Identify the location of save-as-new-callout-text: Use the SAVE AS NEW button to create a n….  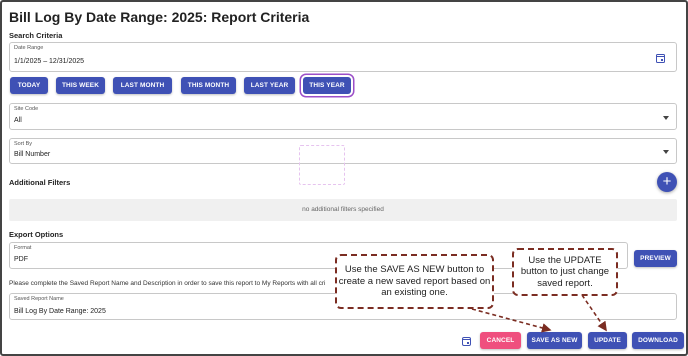
(414, 281).